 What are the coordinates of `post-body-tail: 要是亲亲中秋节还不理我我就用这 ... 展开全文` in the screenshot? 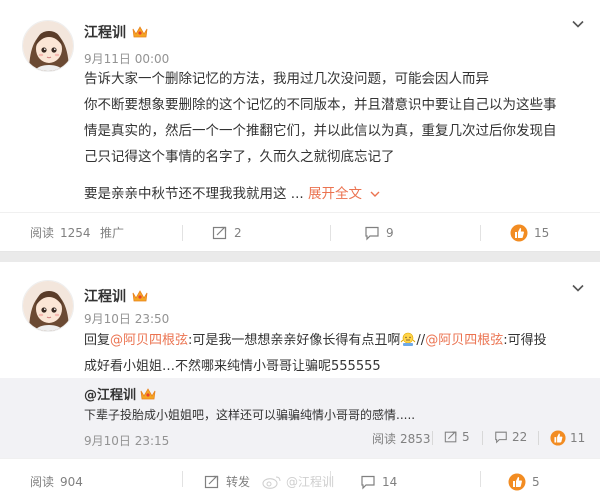 It's located at (331, 194).